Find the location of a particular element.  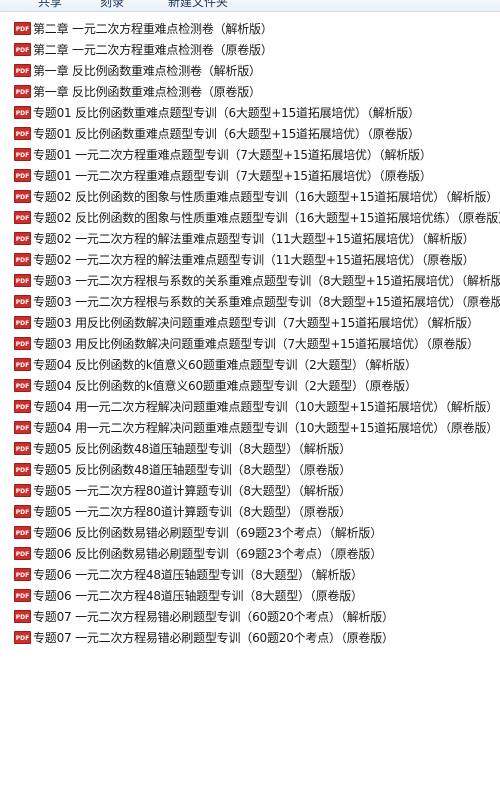

file-row: PDF 专题01 反比例函数重难点题型专训（6大题型+15道拓展培优）（原卷版） is located at coordinates (250, 133).